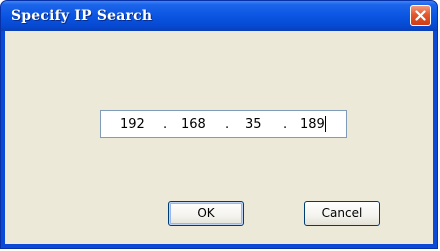  What do you see at coordinates (253, 124) in the screenshot?
I see `ip-octet-3: 35` at bounding box center [253, 124].